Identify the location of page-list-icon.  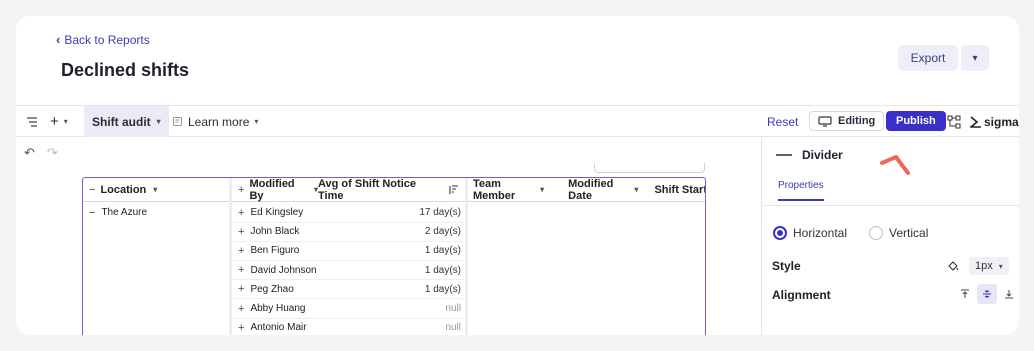
(32, 121).